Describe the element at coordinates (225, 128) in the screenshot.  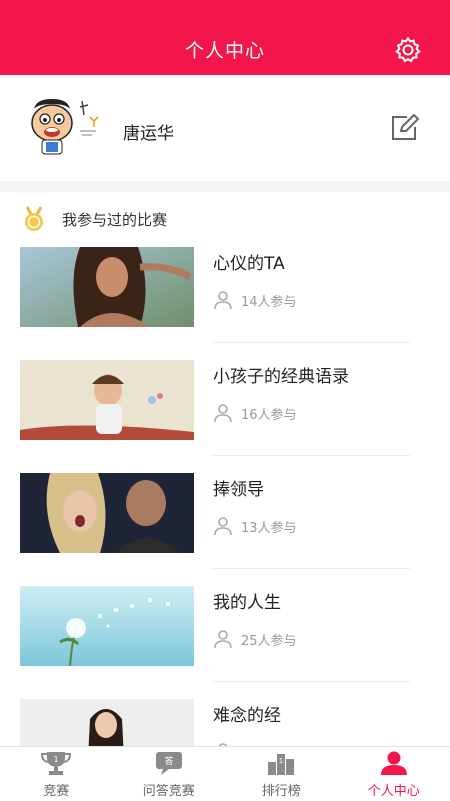
I see `profile-card: 唐运华` at that location.